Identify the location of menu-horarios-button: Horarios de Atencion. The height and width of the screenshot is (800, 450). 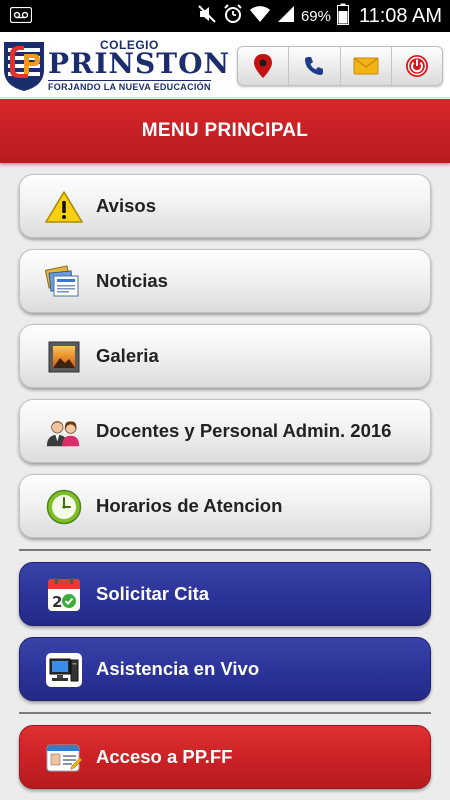
(225, 506).